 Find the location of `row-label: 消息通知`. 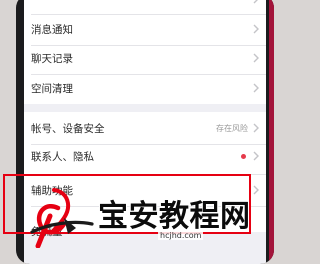

row-label: 消息通知 is located at coordinates (52, 30).